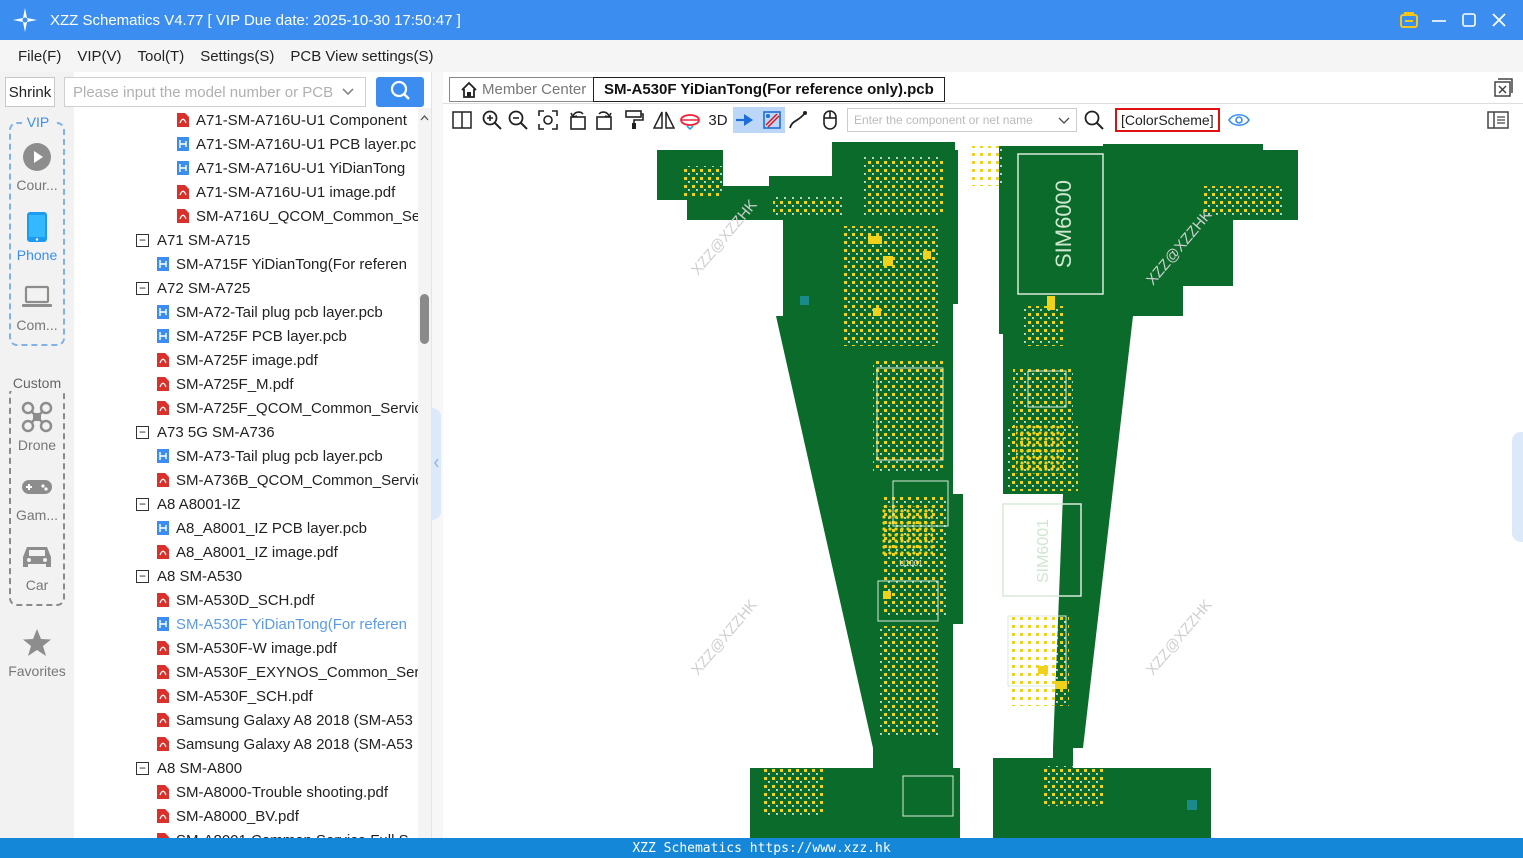 Image resolution: width=1523 pixels, height=858 pixels. What do you see at coordinates (246, 600) in the screenshot?
I see `tree-file-pdf: SM-A530D_SCH.pdf` at bounding box center [246, 600].